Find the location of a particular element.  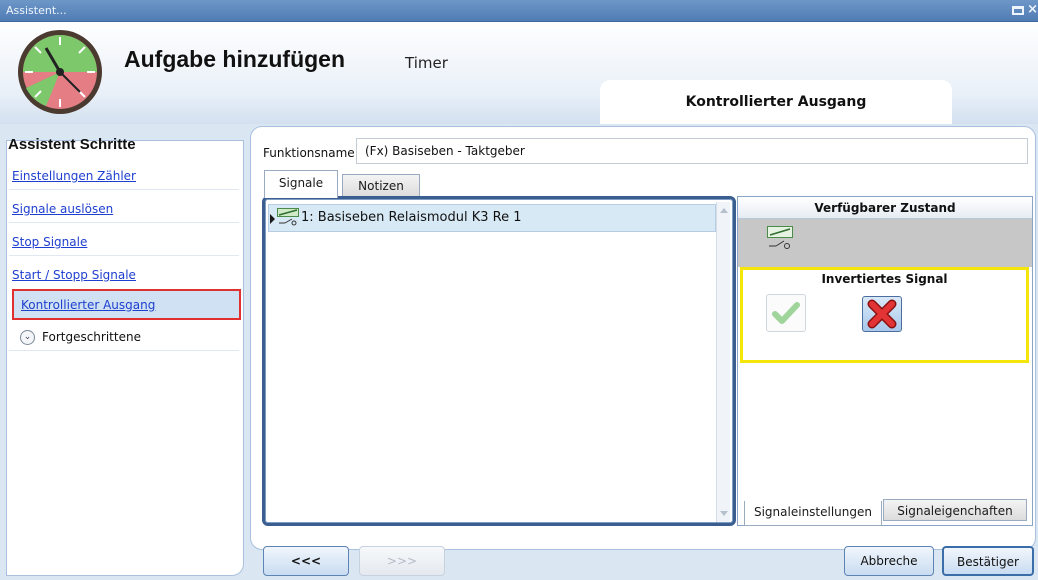

inverted-signal-title: Invertiertes Signal is located at coordinates (884, 279).